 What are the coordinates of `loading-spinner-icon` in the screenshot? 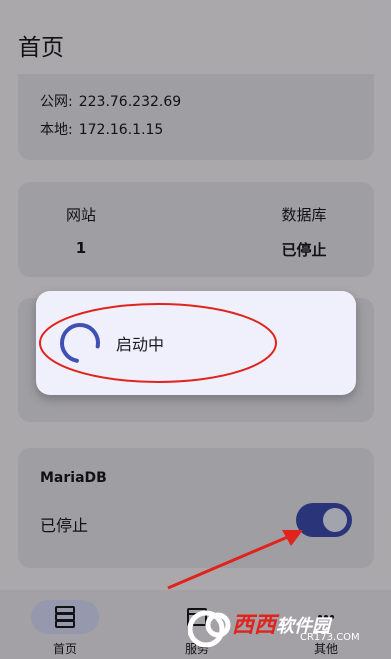 It's located at (80, 343).